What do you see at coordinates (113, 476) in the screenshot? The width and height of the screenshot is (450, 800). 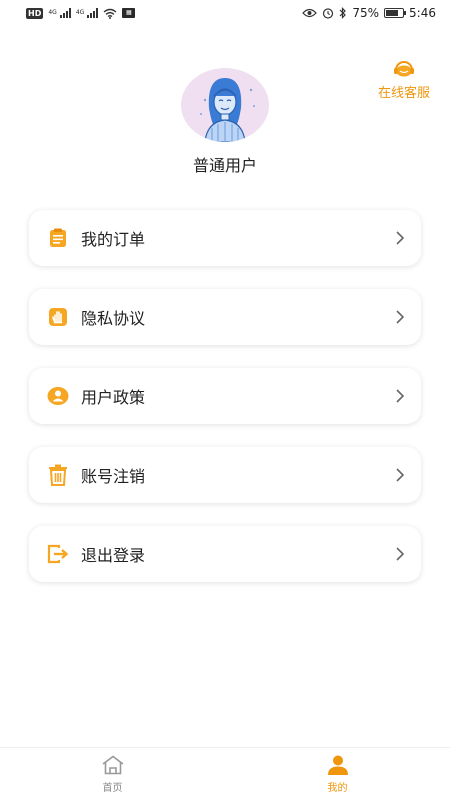 I see `menu-item-label: 账号注销` at bounding box center [113, 476].